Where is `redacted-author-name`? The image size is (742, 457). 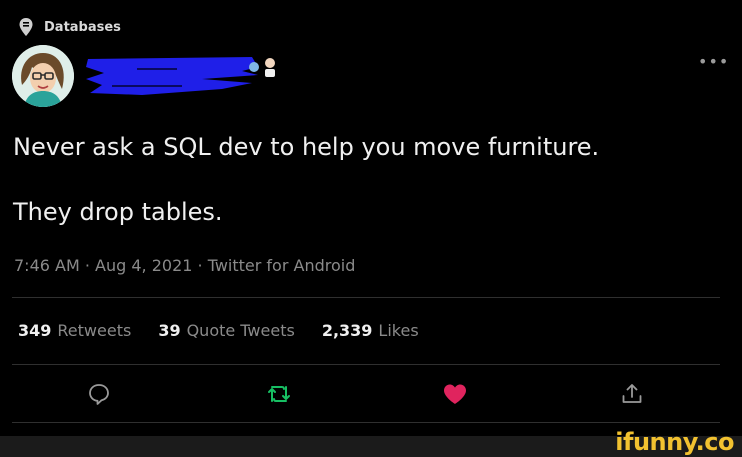 redacted-author-name is located at coordinates (180, 76).